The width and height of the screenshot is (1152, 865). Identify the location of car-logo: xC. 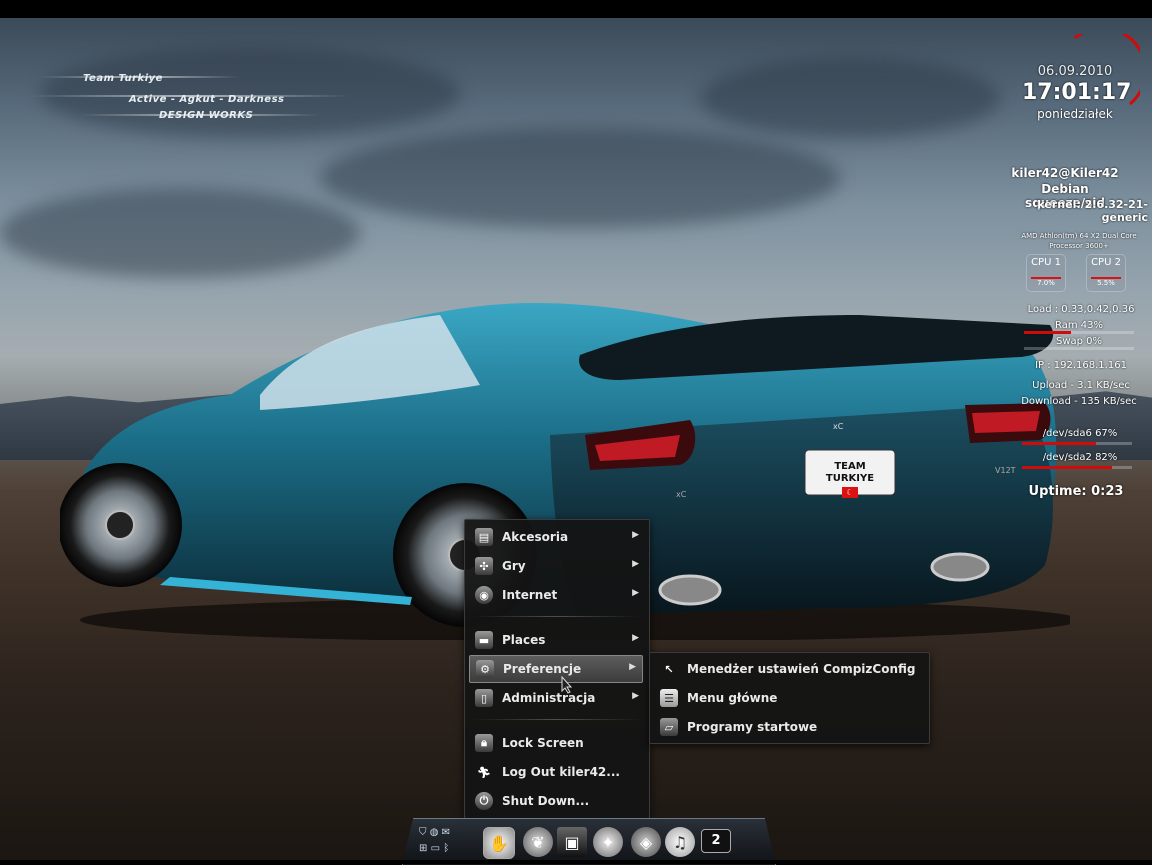
(681, 494).